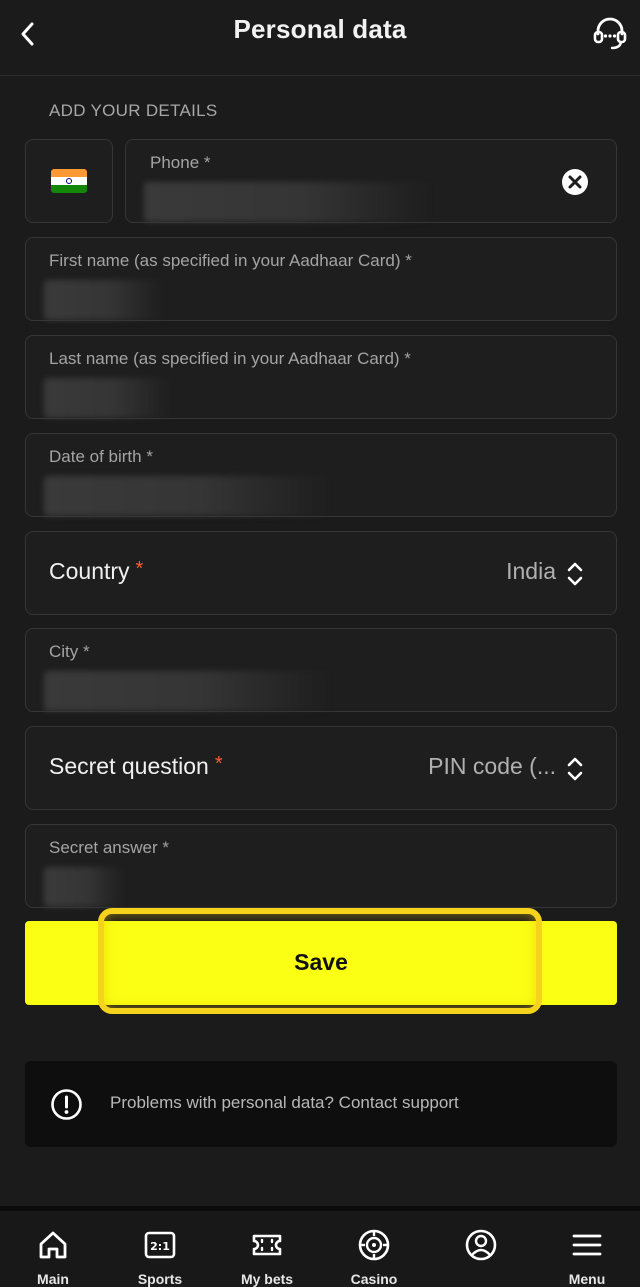  What do you see at coordinates (133, 110) in the screenshot?
I see `section-label: ADD YOUR DETAILS` at bounding box center [133, 110].